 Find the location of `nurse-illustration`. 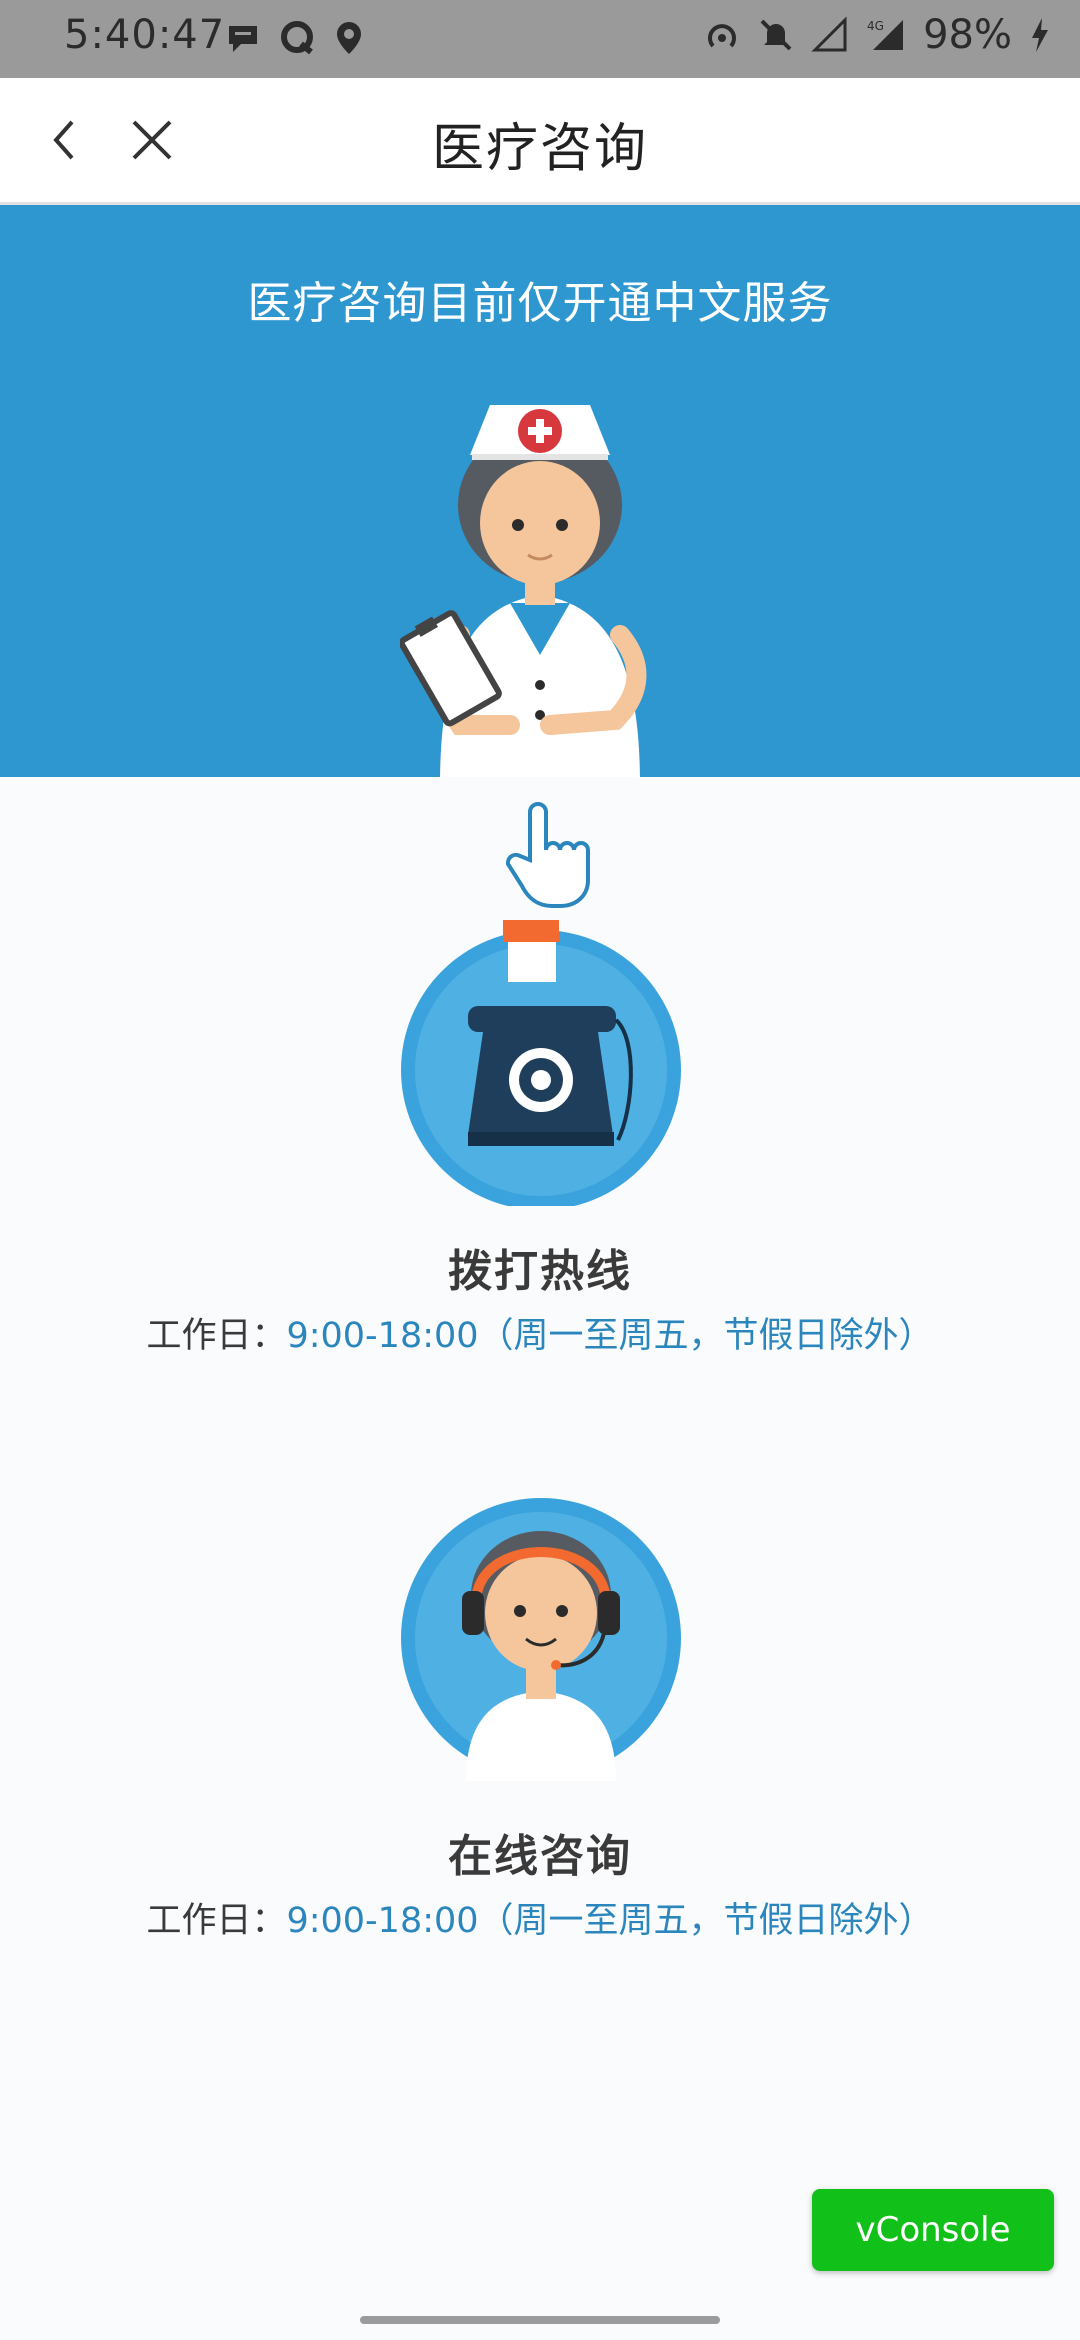

nurse-illustration is located at coordinates (523, 591).